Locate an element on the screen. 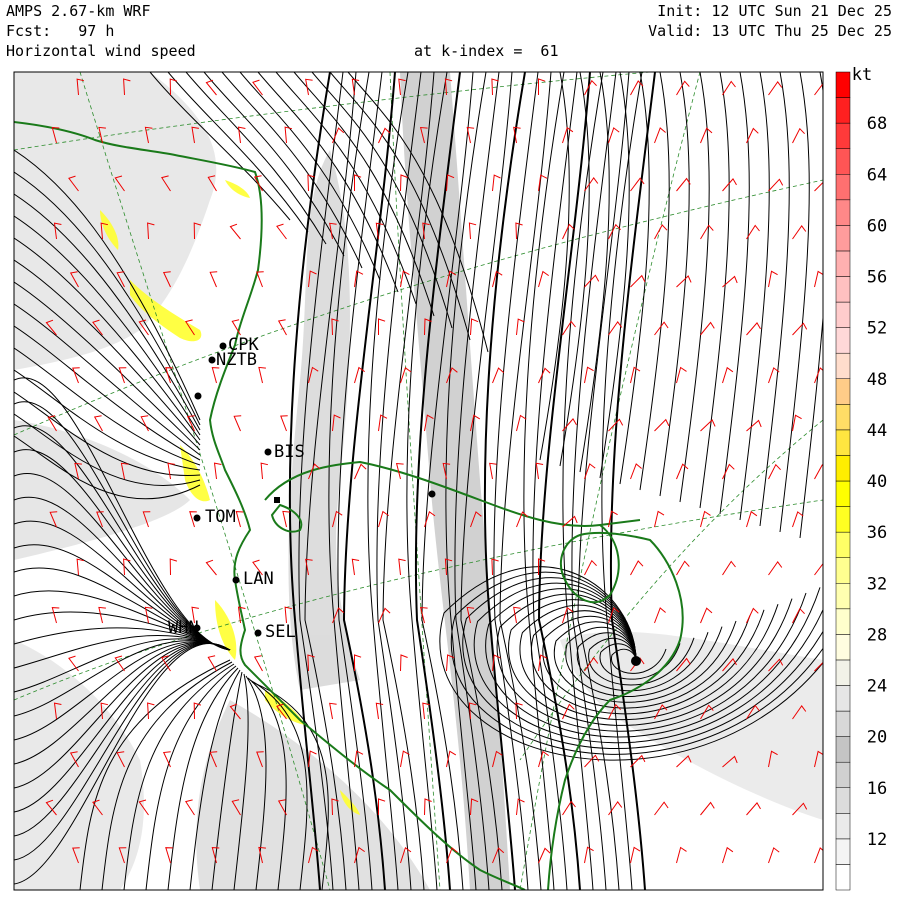  station-label-sel: SEL is located at coordinates (280, 632).